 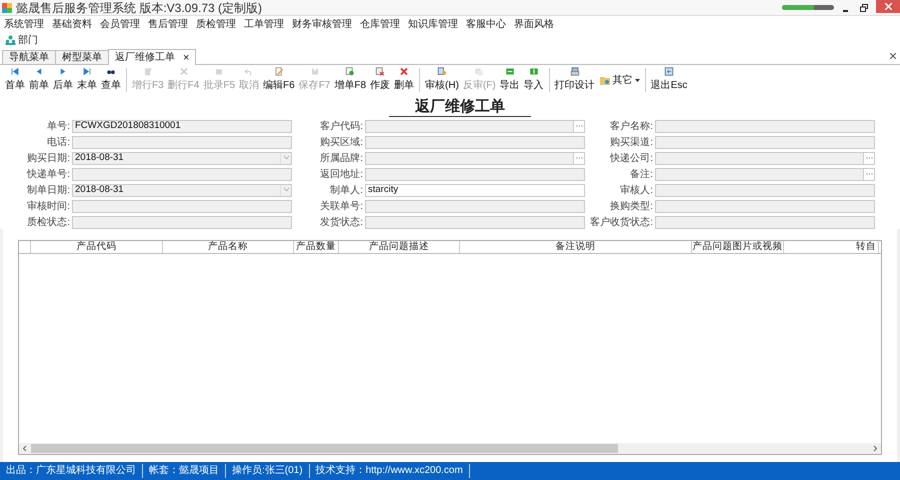 I want to click on menu-item: 界面风格, so click(x=534, y=24).